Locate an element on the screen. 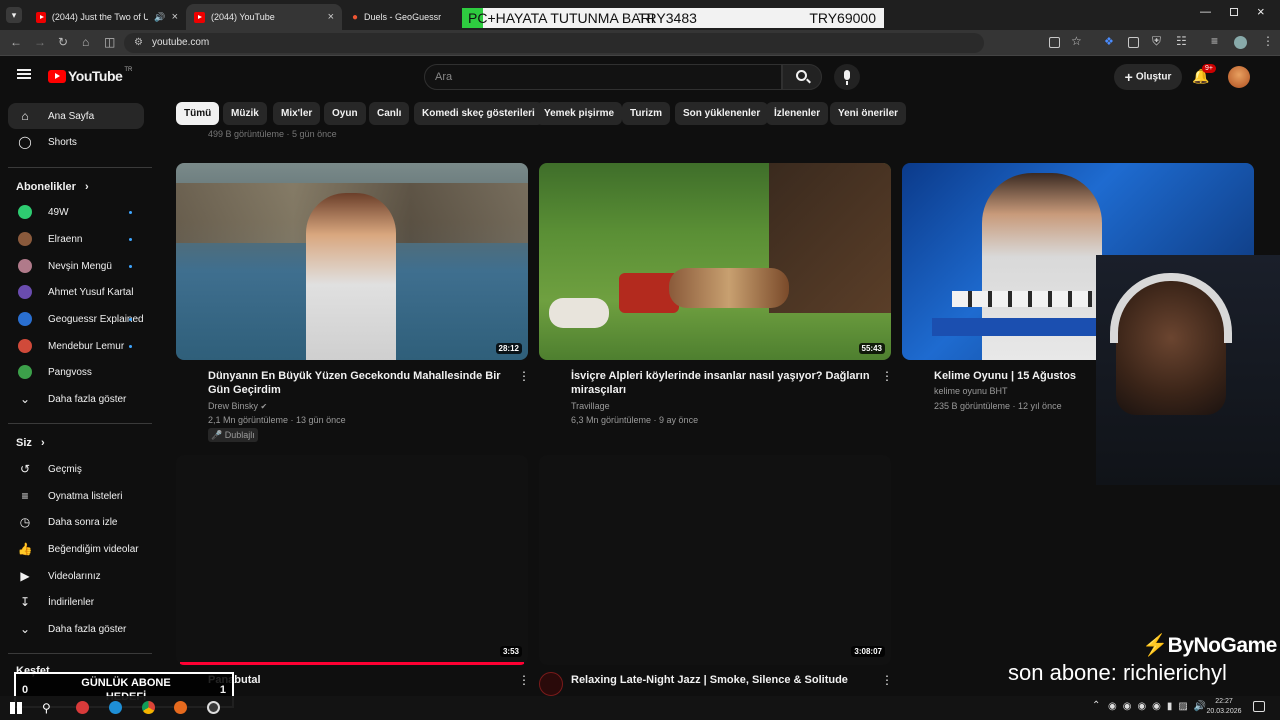 The image size is (1280, 720). voice-search-button is located at coordinates (847, 77).